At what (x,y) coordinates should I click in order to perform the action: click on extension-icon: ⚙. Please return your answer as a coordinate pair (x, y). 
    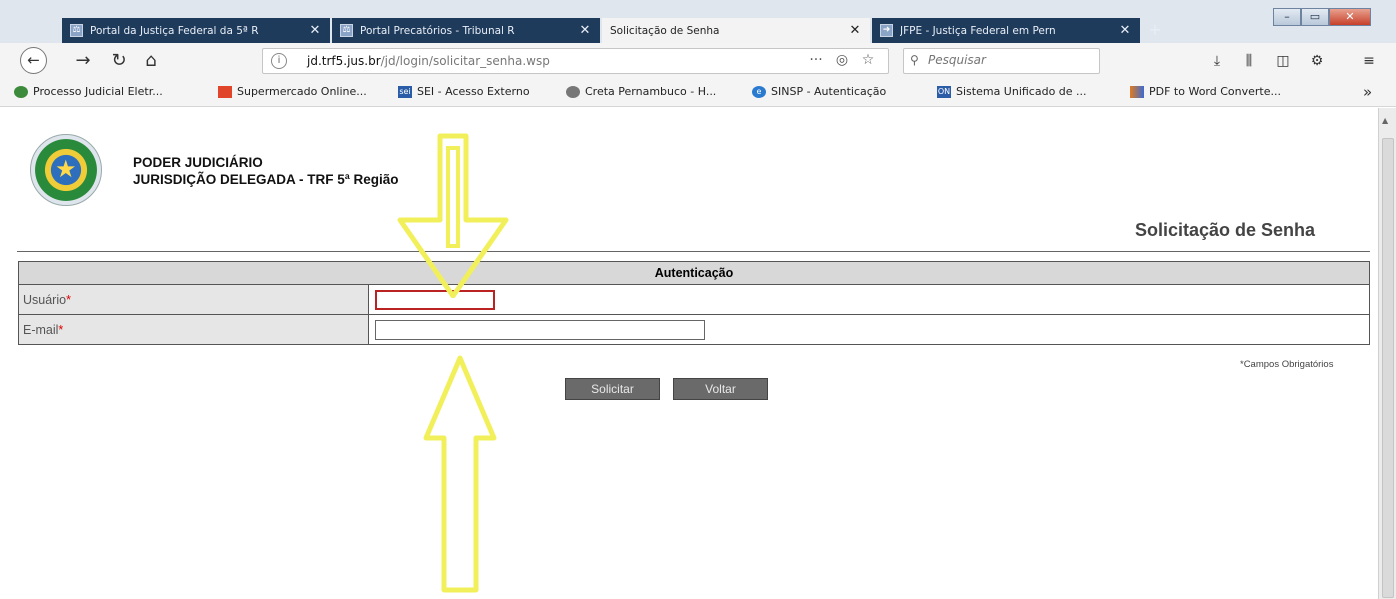
    Looking at the image, I should click on (1317, 61).